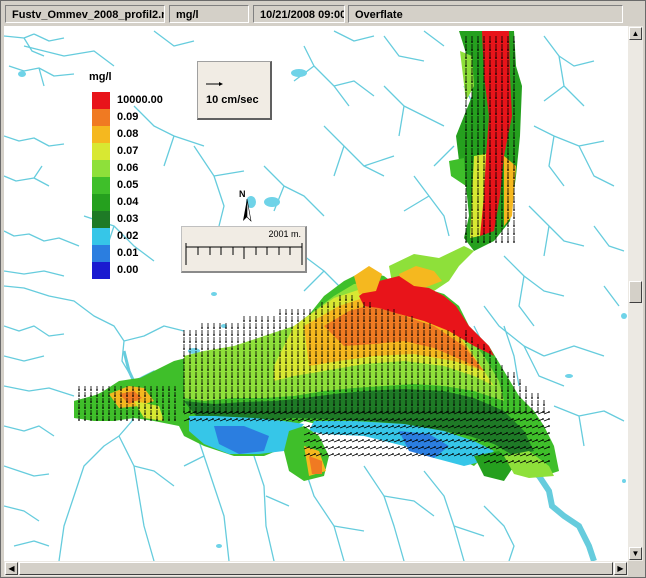  I want to click on scroll-up-icon: ▲, so click(635, 33).